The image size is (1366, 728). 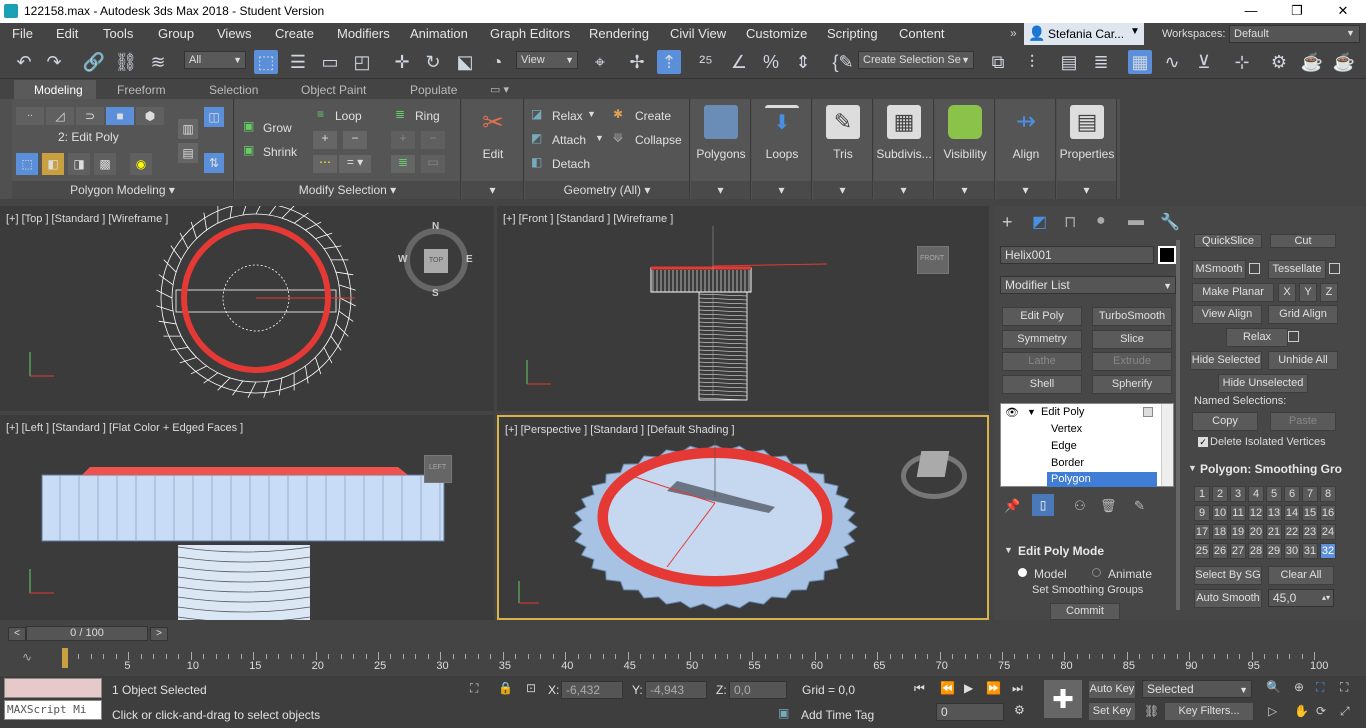 I want to click on mod-edit-poly-button: Edit Poly, so click(x=1042, y=316).